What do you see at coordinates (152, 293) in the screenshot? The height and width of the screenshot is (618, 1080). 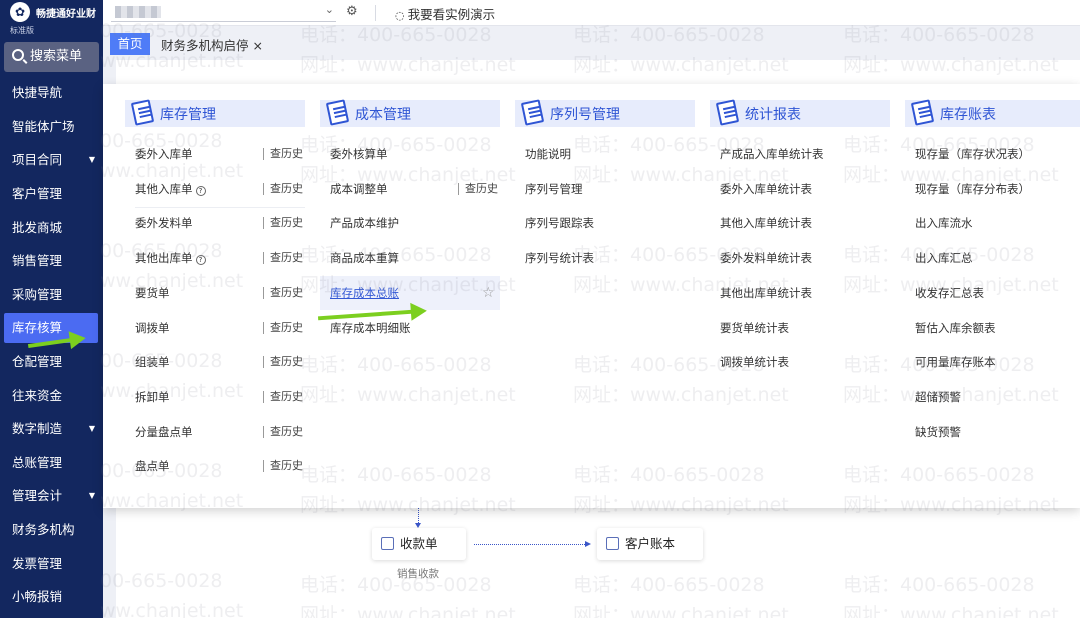 I see `menu-item: 要货单` at bounding box center [152, 293].